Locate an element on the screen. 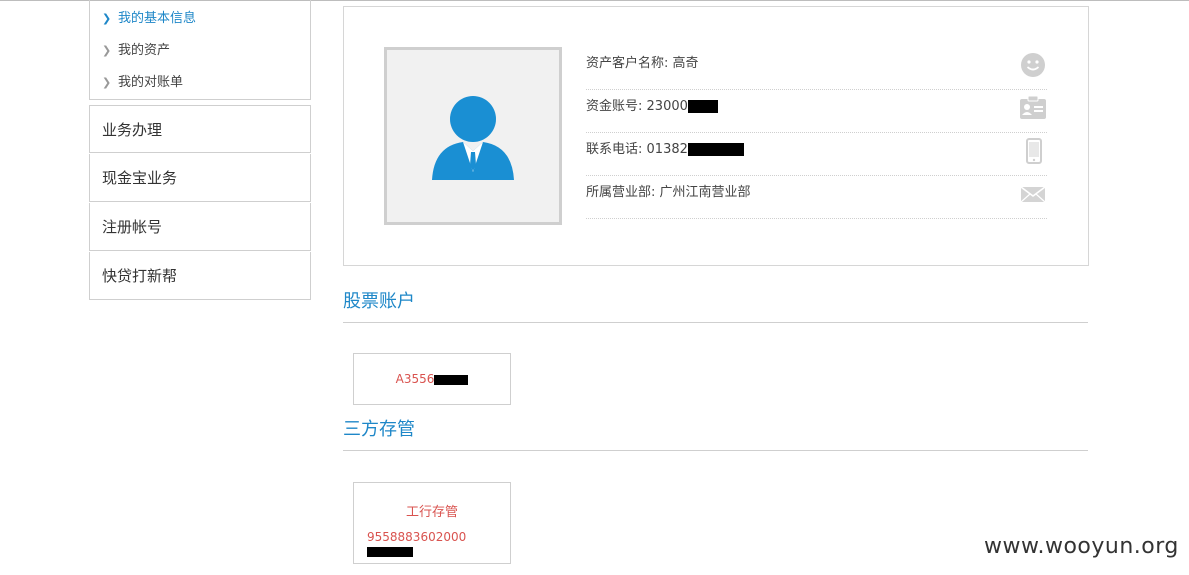 Image resolution: width=1189 pixels, height=575 pixels. info-row-fund-account: 资金账号: 23000 is located at coordinates (816, 111).